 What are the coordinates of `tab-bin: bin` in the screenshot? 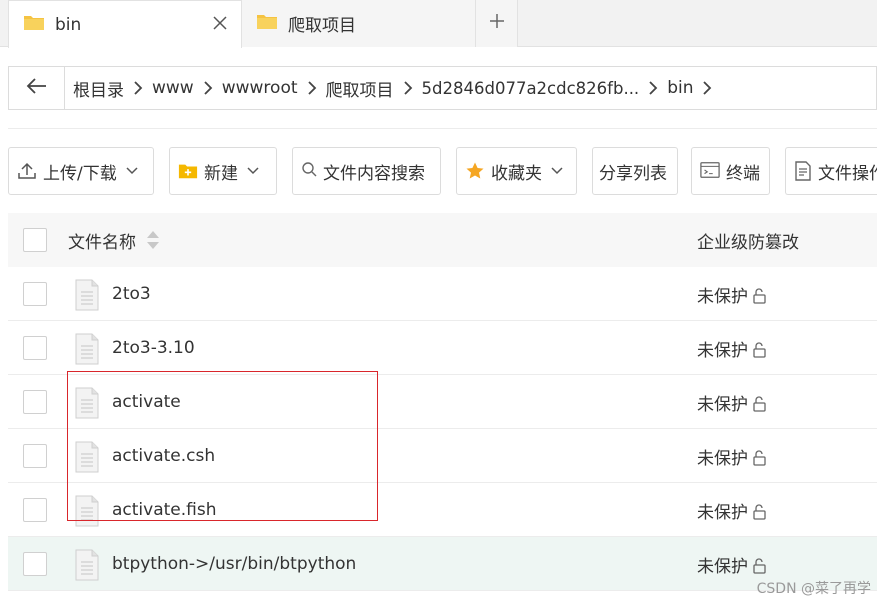 It's located at (125, 24).